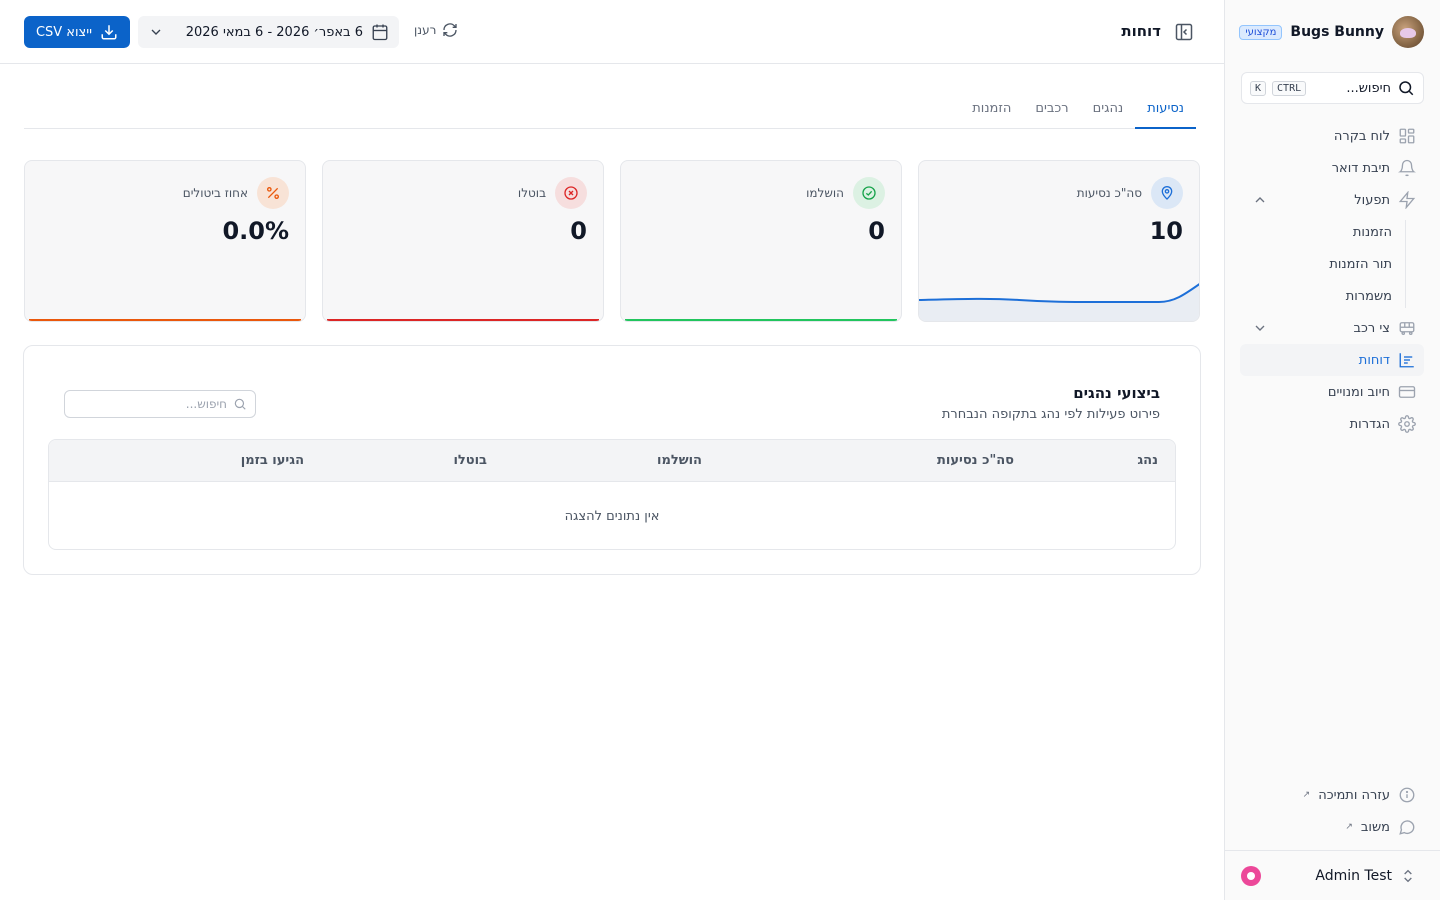  I want to click on stat-value: 10, so click(1166, 231).